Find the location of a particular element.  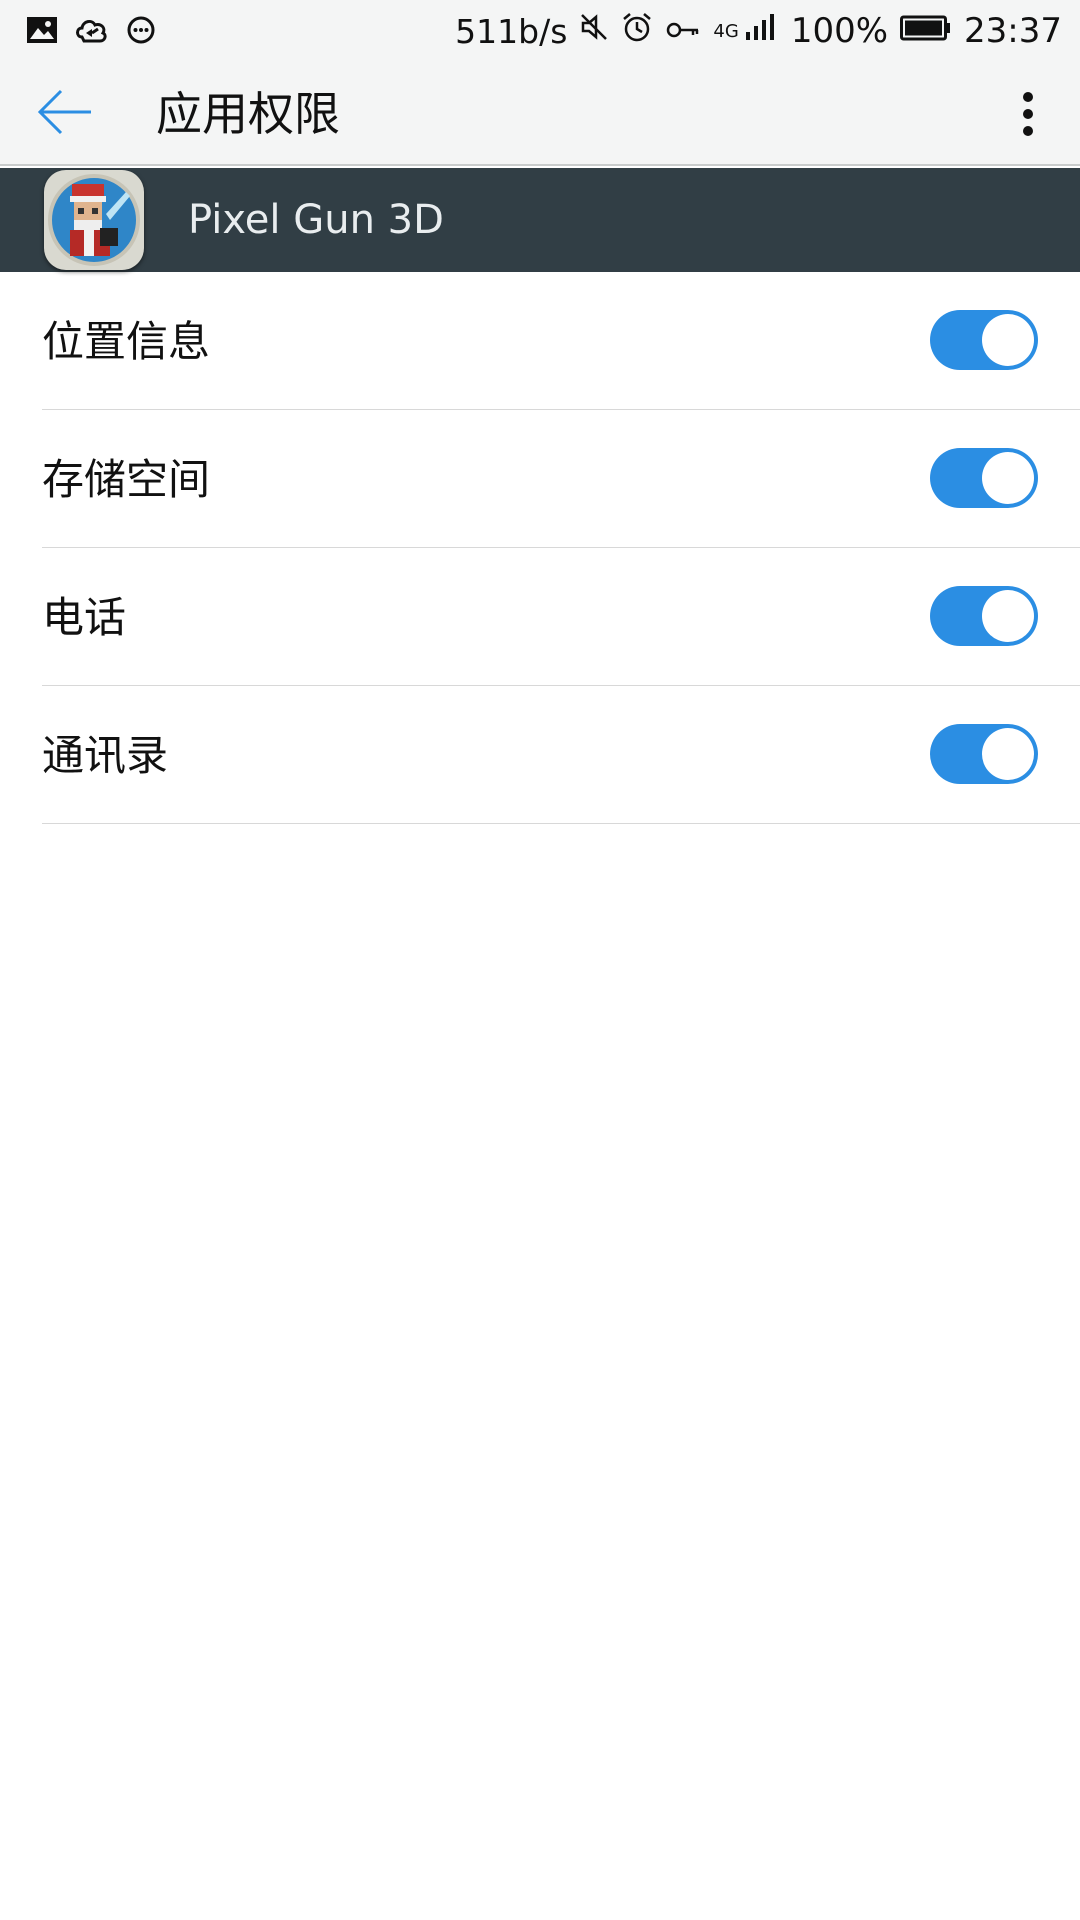

cloud-sync-icon is located at coordinates (92, 32).